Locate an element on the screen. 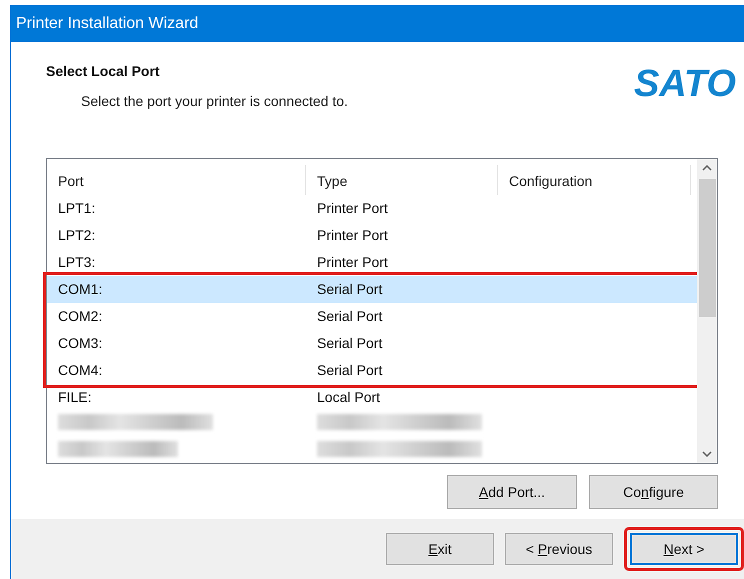 The image size is (744, 579). footer-button: < Previous is located at coordinates (559, 549).